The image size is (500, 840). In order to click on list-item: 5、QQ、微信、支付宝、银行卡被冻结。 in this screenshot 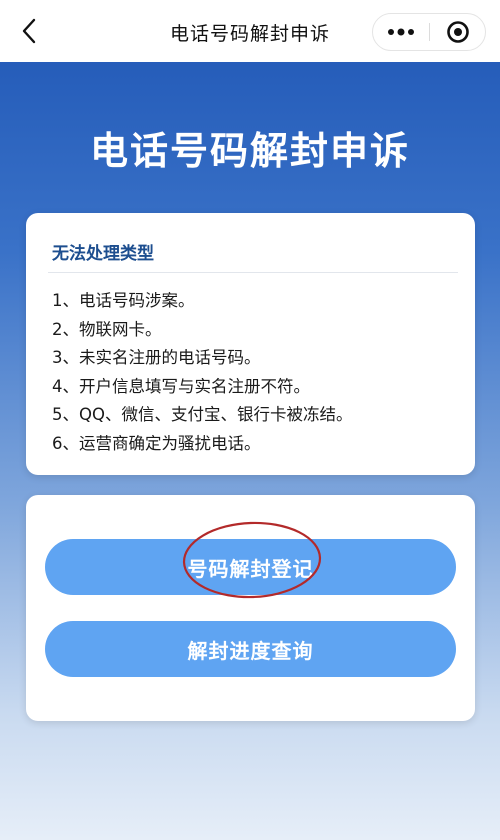, I will do `click(202, 414)`.